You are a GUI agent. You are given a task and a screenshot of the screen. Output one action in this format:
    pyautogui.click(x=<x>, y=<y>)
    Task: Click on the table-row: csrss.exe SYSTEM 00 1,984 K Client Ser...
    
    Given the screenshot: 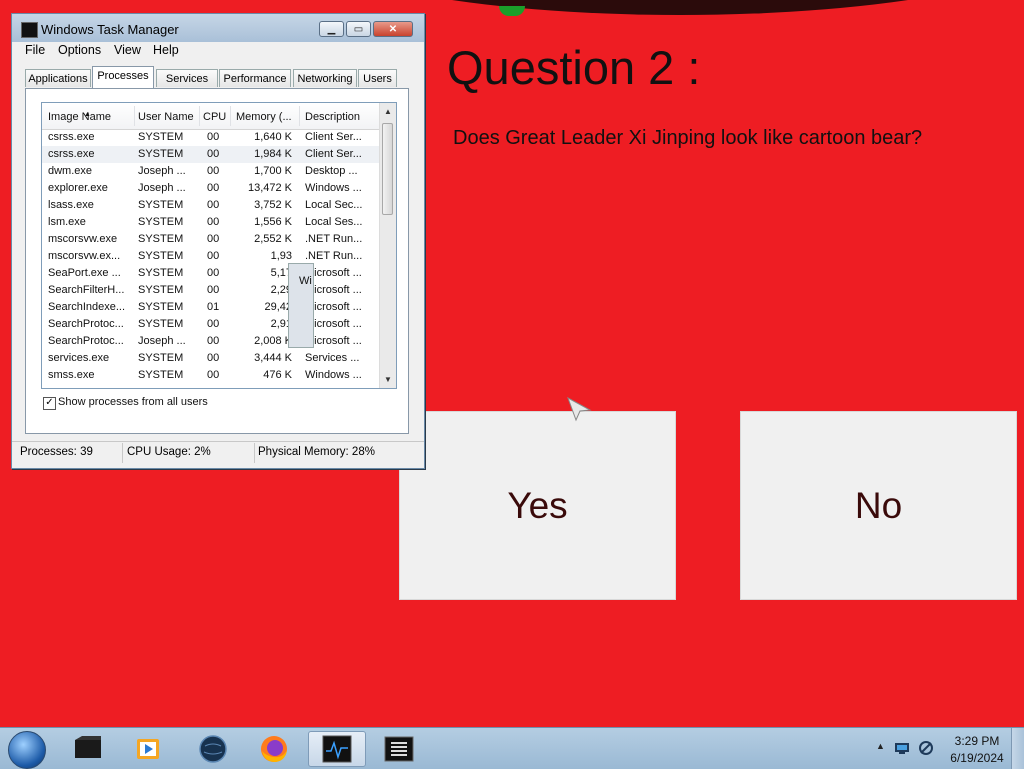 What is the action you would take?
    pyautogui.click(x=210, y=154)
    